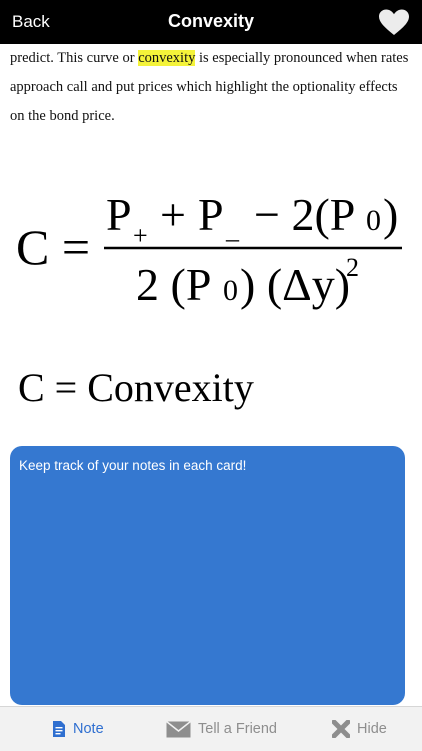 This screenshot has width=422, height=751. Describe the element at coordinates (295, 284) in the screenshot. I see `formula-den-mid: ) (Δy)` at that location.